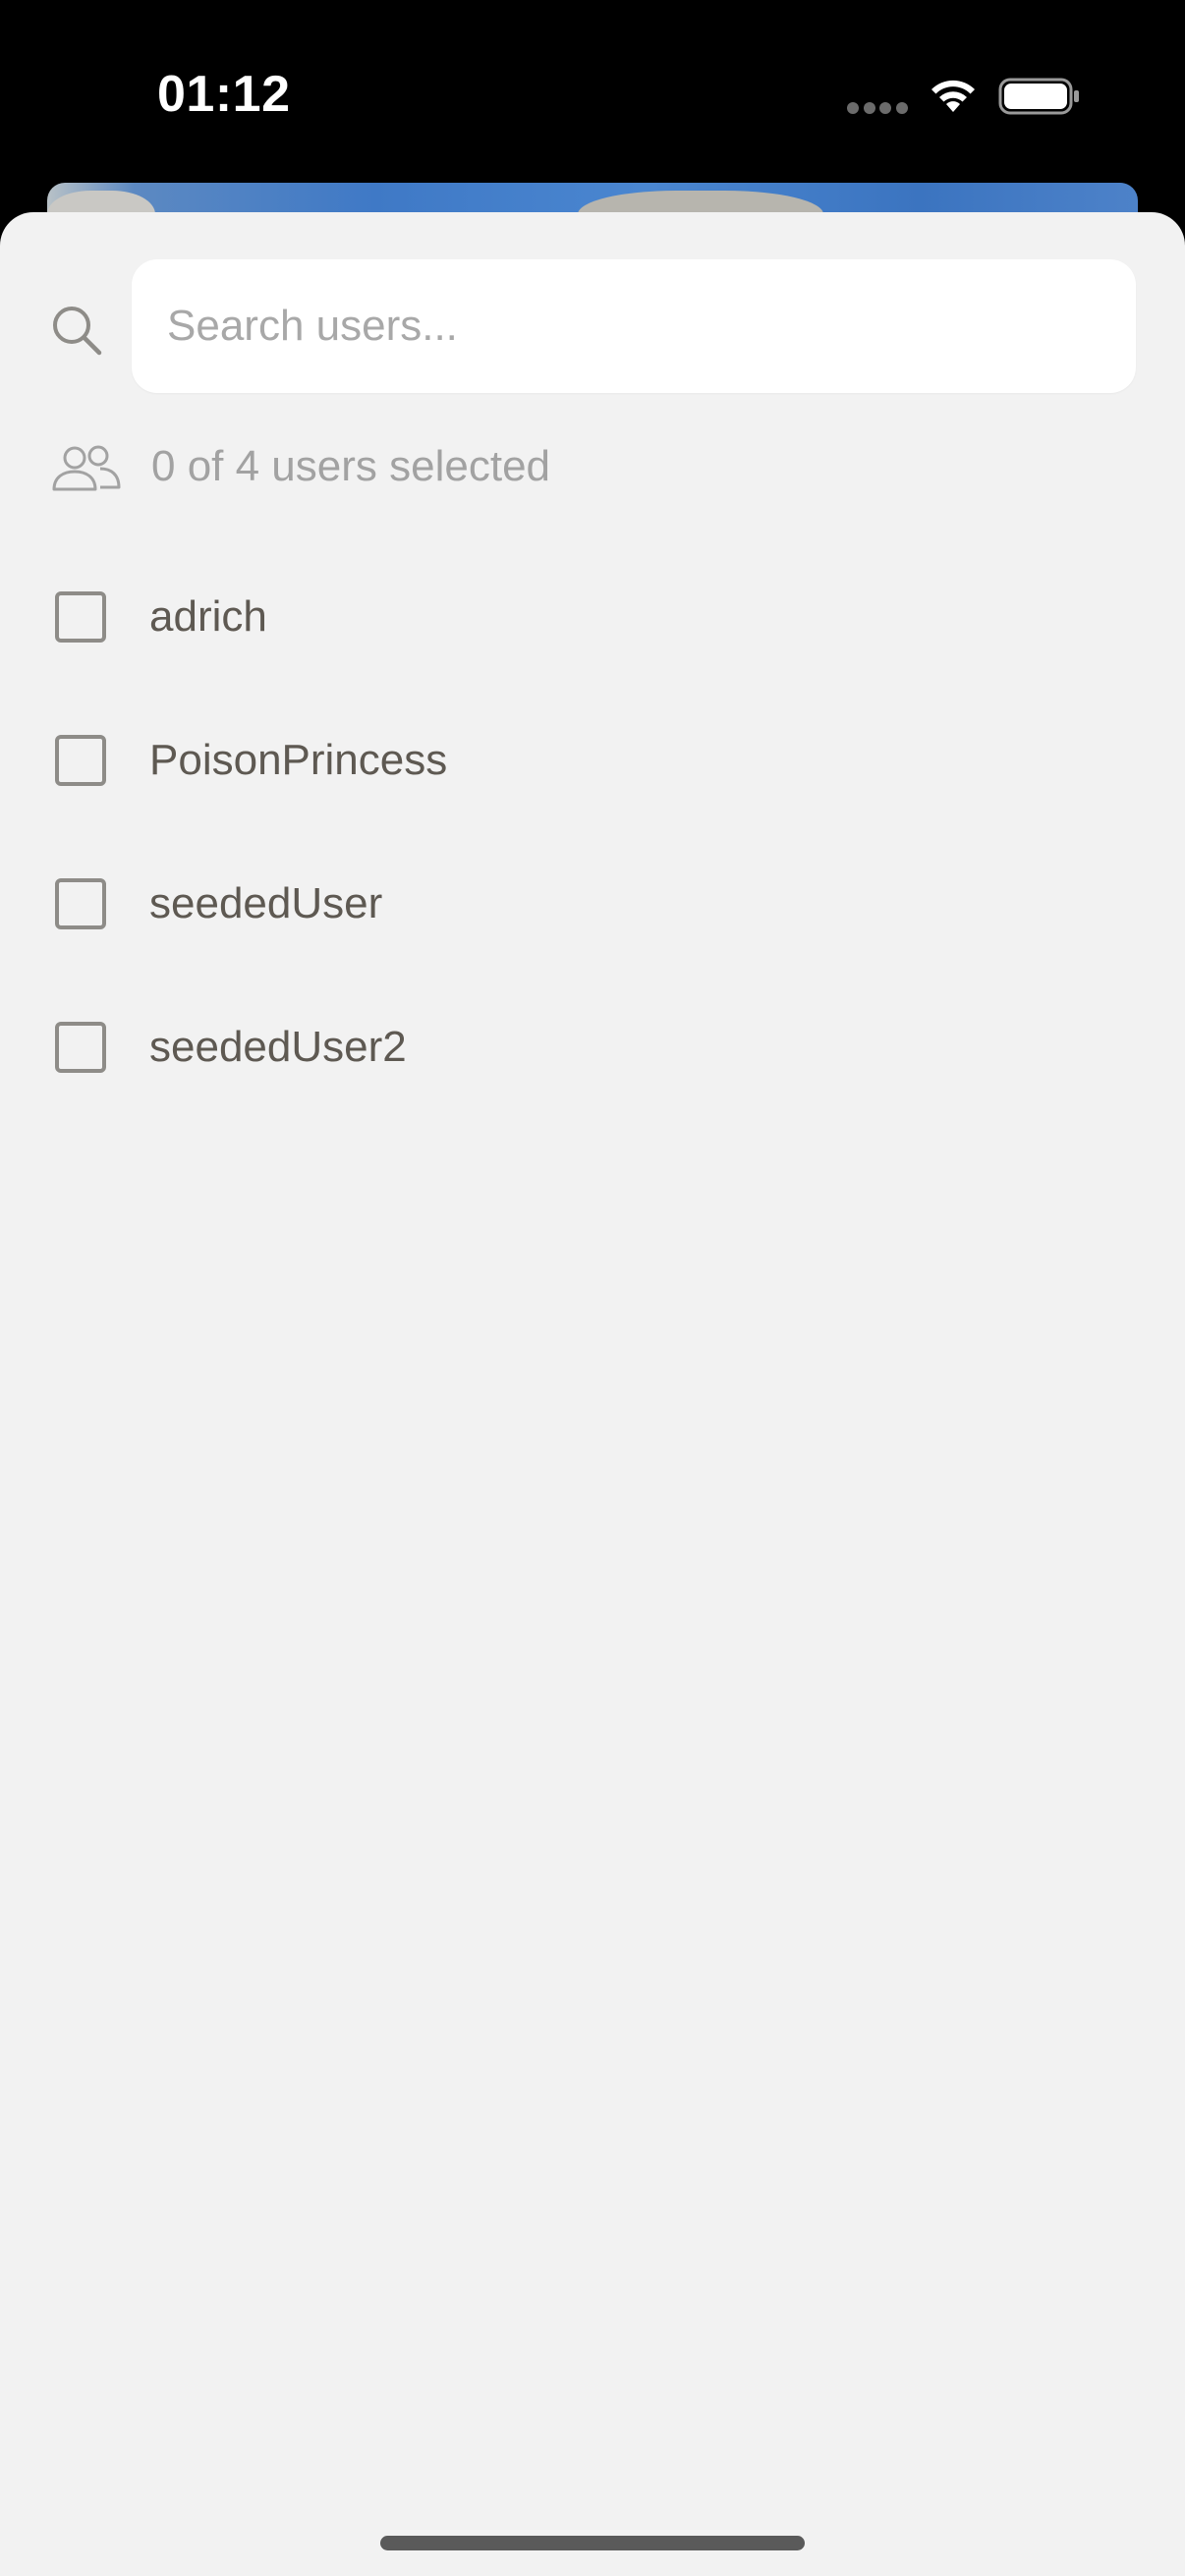 The height and width of the screenshot is (2576, 1185). I want to click on home-indicator, so click(592, 2543).